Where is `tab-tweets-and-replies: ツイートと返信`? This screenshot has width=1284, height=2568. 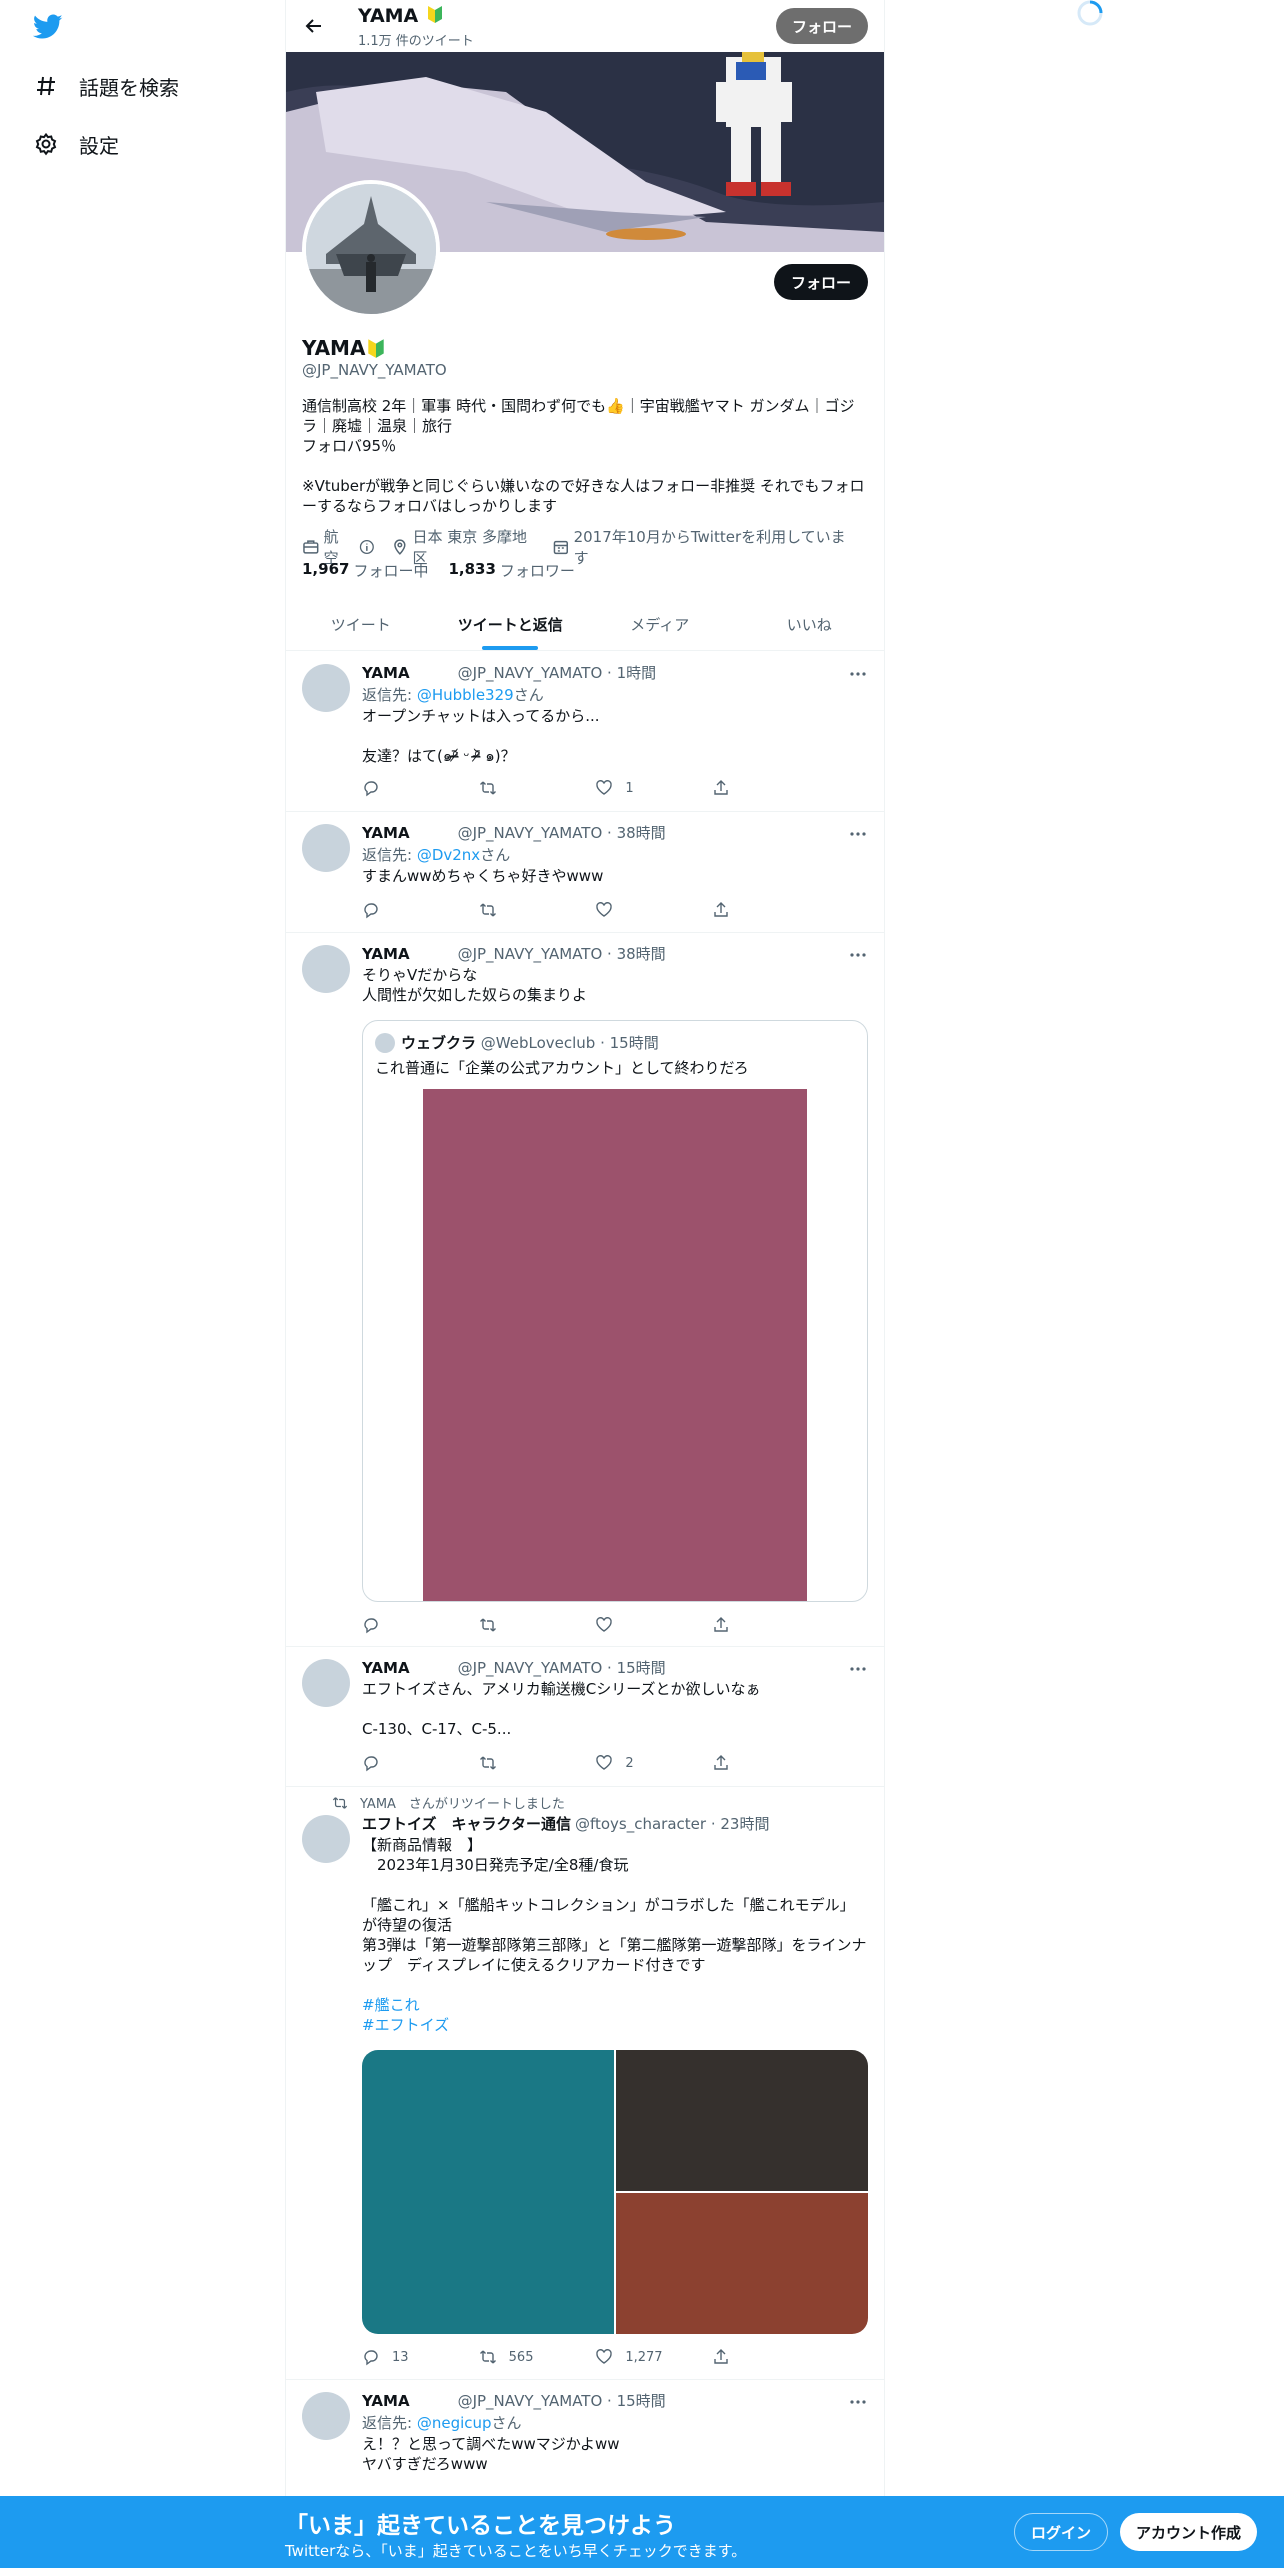 tab-tweets-and-replies: ツイートと返信 is located at coordinates (511, 624).